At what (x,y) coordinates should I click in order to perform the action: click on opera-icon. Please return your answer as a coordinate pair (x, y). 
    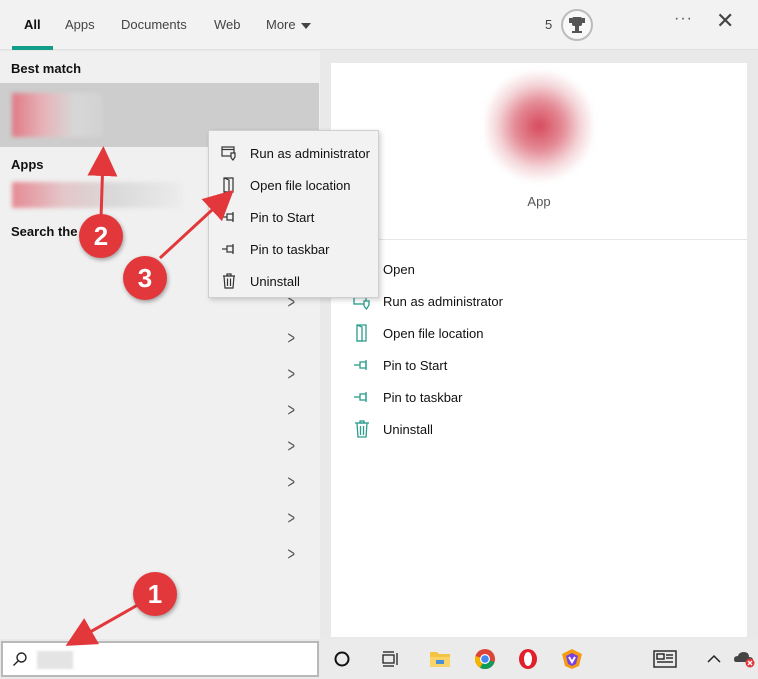
    Looking at the image, I should click on (528, 659).